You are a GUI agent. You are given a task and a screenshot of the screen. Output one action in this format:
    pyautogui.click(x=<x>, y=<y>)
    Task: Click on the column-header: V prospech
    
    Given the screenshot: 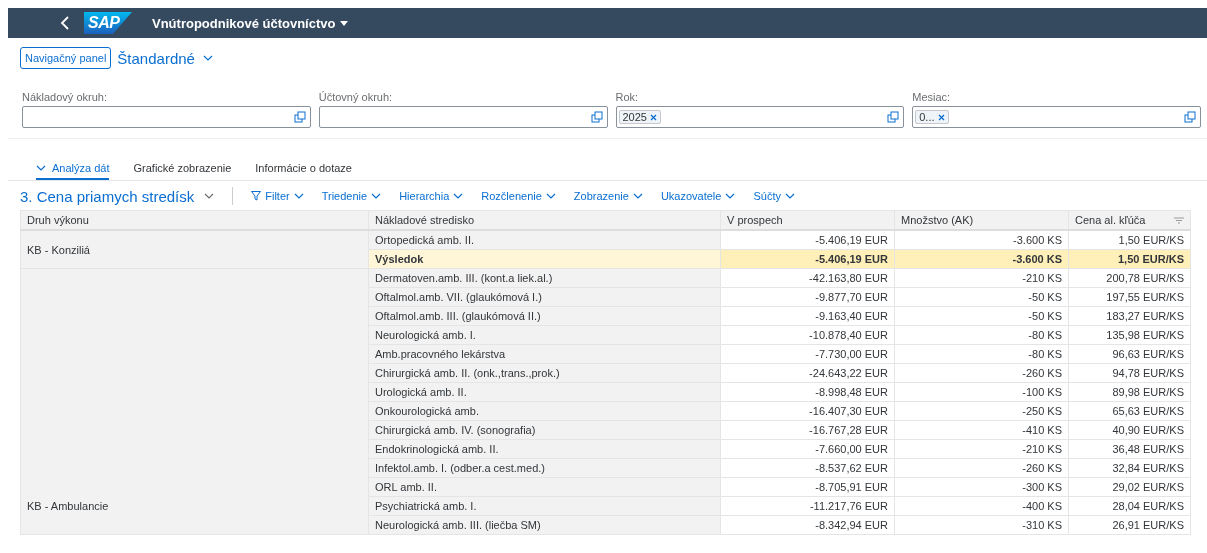 What is the action you would take?
    pyautogui.click(x=807, y=220)
    